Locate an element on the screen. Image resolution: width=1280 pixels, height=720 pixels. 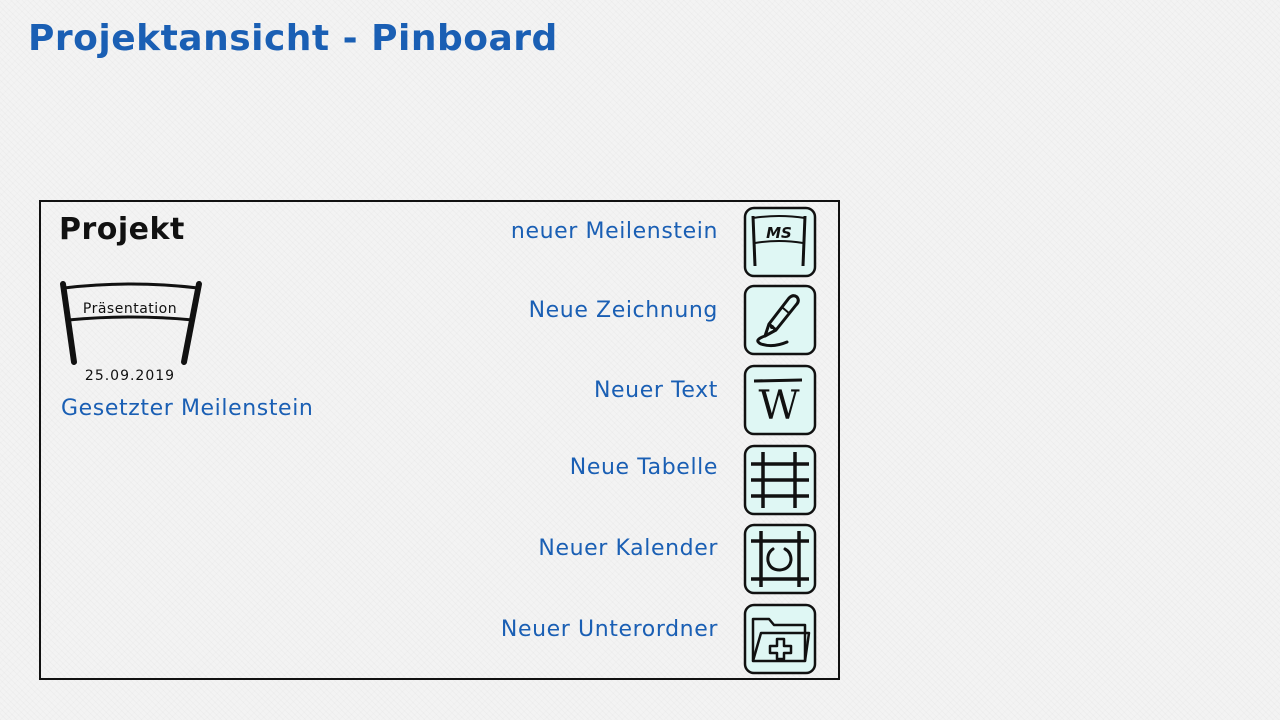
milestone-date: 25.09.2019 is located at coordinates (130, 376).